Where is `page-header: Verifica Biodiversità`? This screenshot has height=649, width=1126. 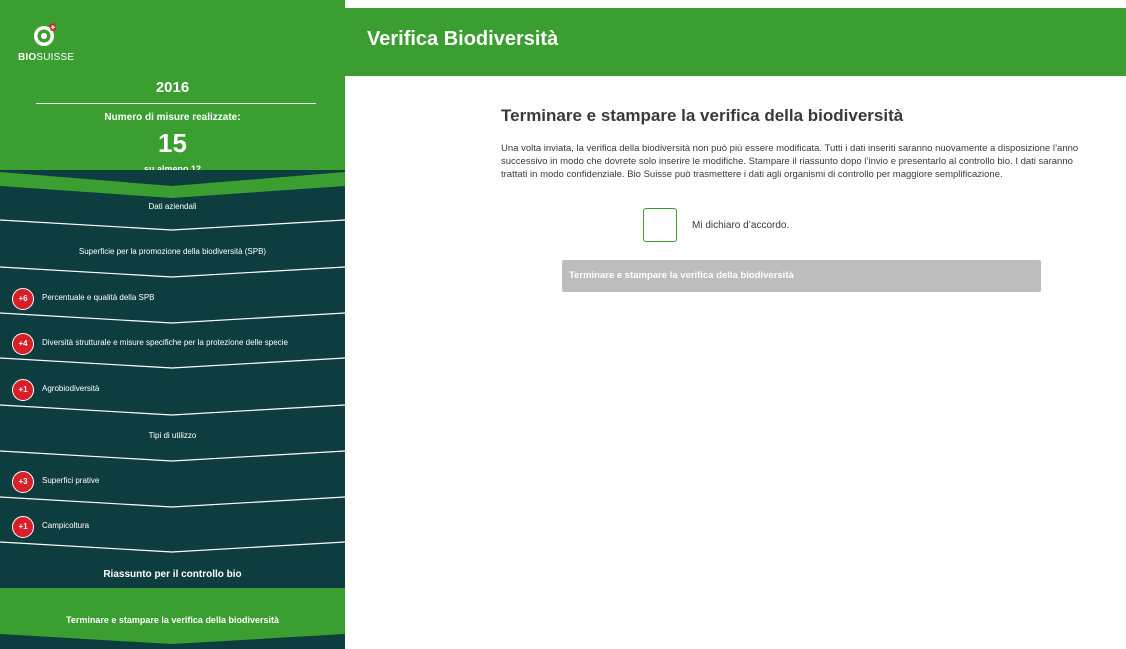
page-header: Verifica Biodiversità is located at coordinates (735, 42).